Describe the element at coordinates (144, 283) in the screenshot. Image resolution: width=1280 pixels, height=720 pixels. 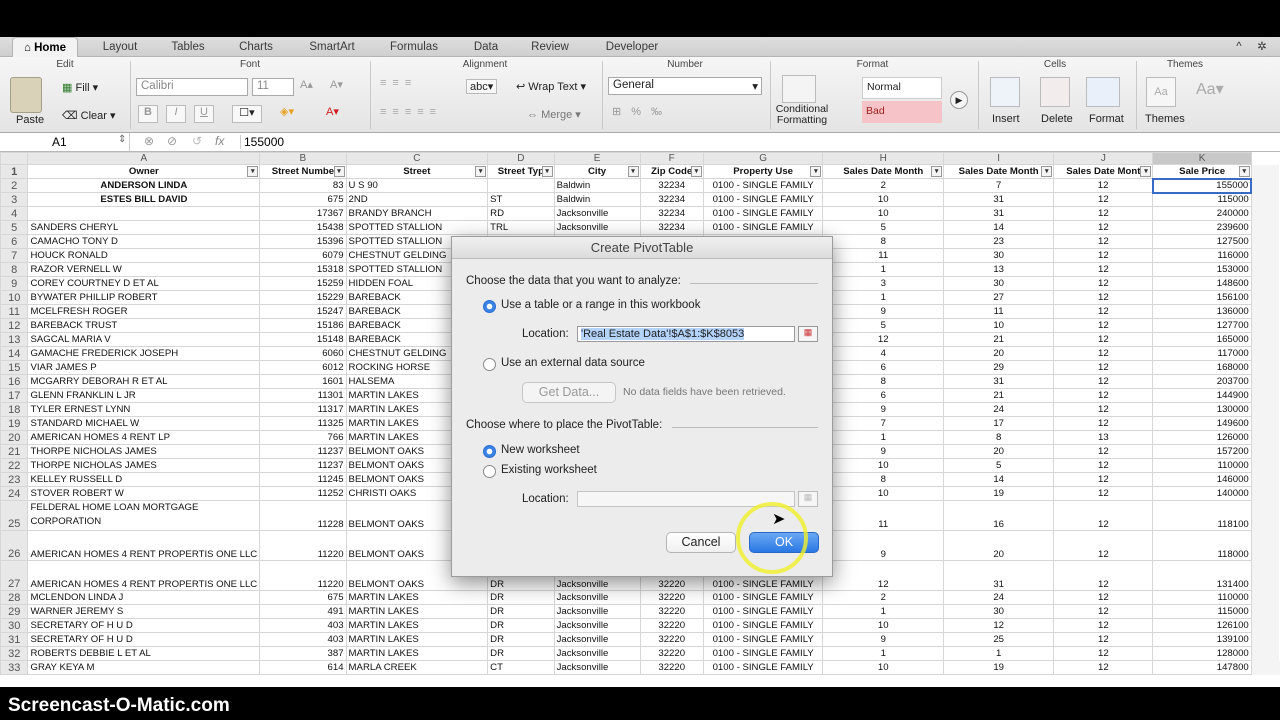
I see `cell-owner: COREY COURTNEY D ET AL` at that location.